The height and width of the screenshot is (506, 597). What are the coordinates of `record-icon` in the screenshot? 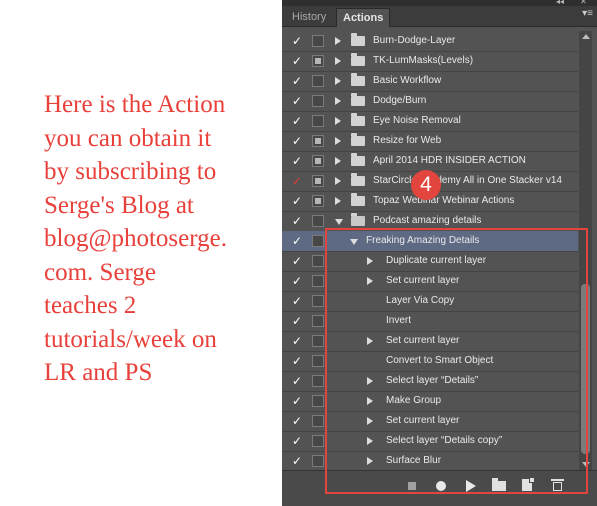 It's located at (441, 486).